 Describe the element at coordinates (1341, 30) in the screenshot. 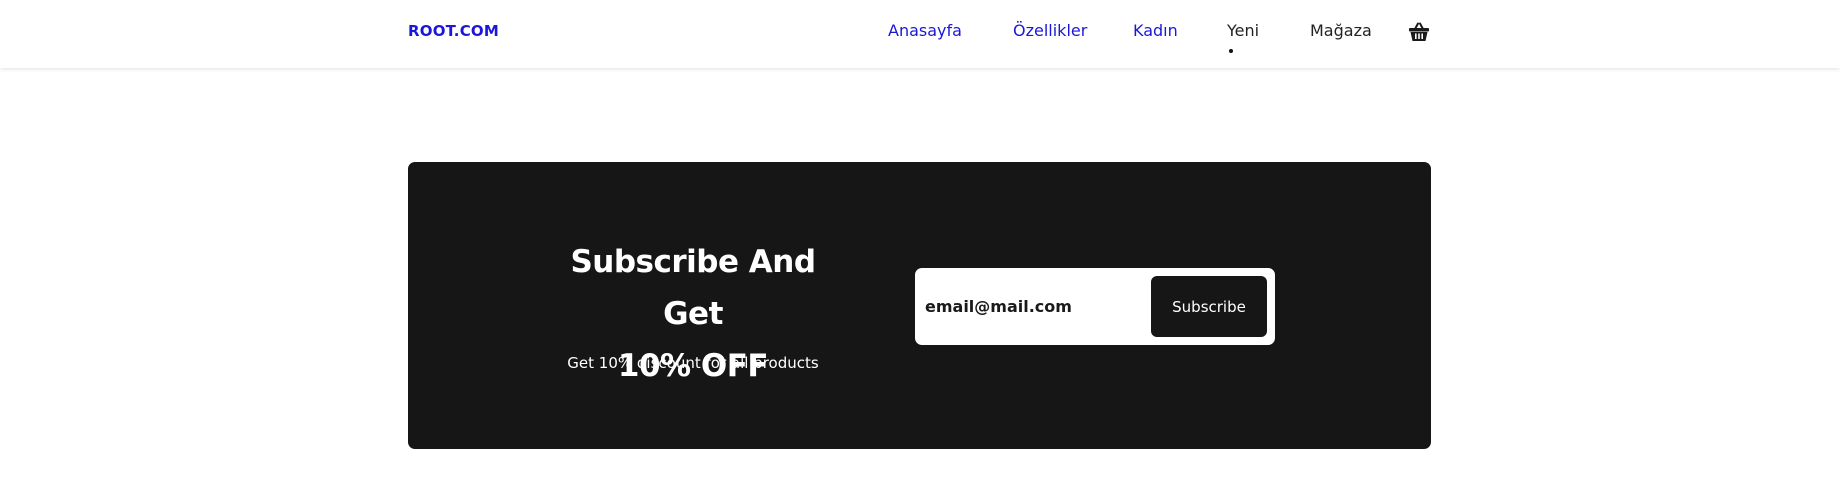

I see `nav-item-magaza: Mağaza` at that location.